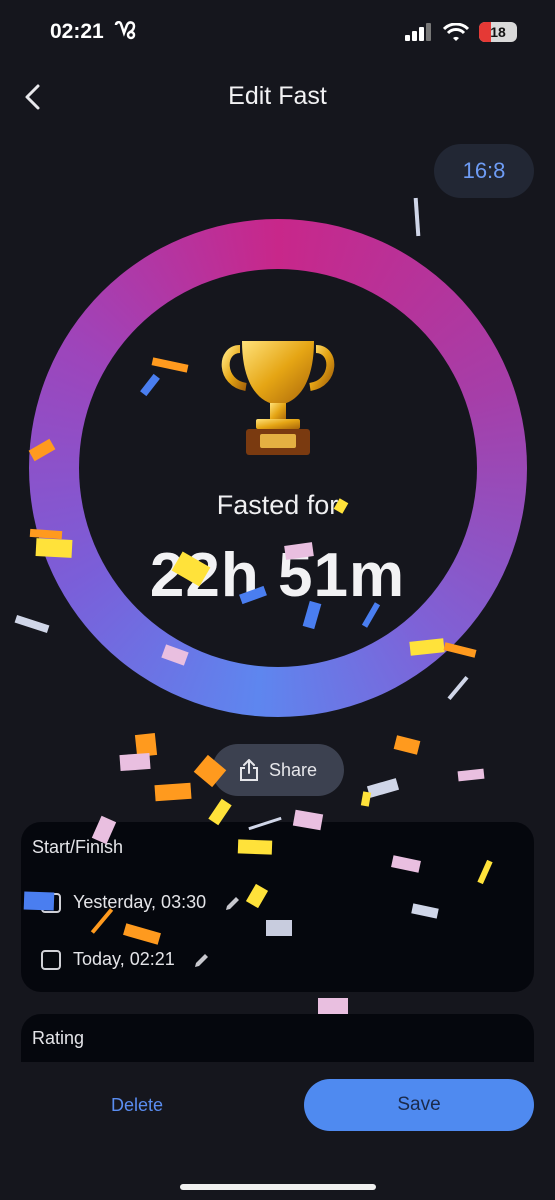 Image resolution: width=555 pixels, height=1200 pixels. What do you see at coordinates (278, 1187) in the screenshot?
I see `home-indicator` at bounding box center [278, 1187].